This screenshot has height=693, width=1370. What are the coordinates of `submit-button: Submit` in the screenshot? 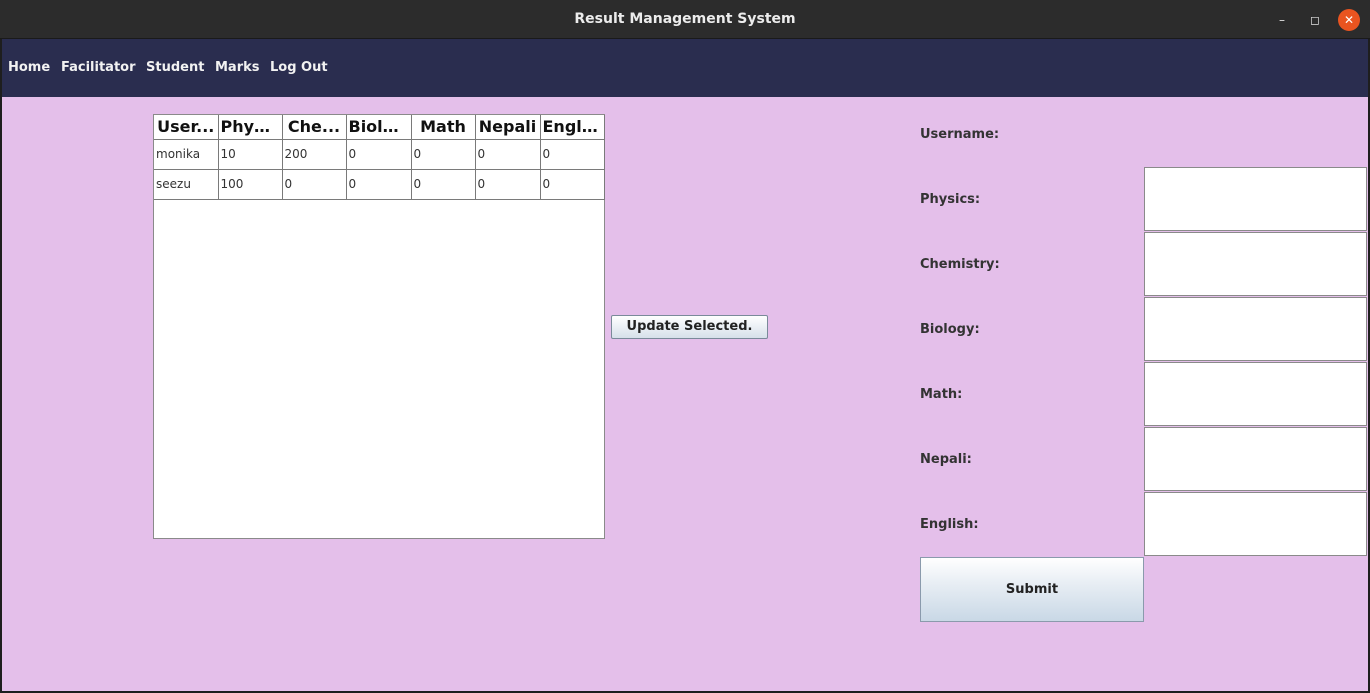 It's located at (1032, 589).